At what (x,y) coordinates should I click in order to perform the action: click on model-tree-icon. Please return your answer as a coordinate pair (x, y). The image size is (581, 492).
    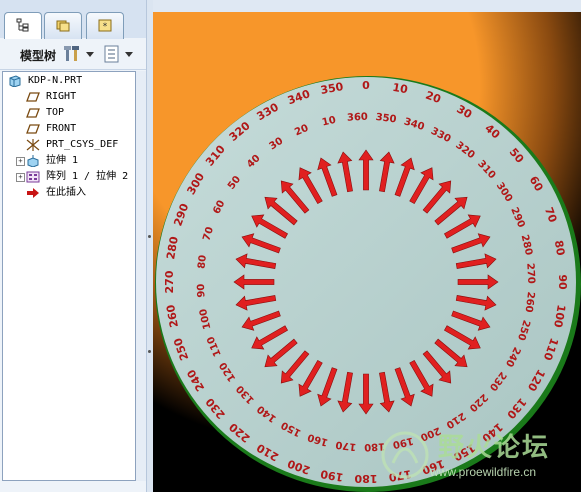
    Looking at the image, I should click on (22, 25).